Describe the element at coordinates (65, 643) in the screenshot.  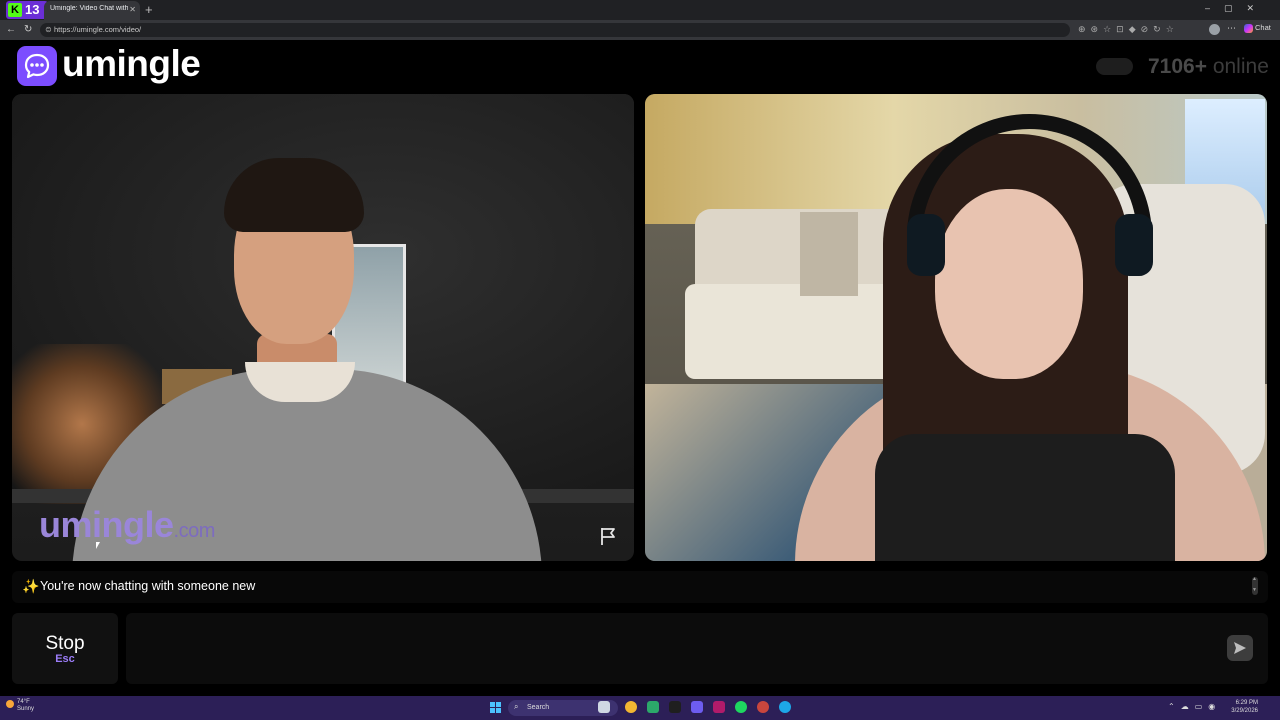
I see `stop-label: Stop` at that location.